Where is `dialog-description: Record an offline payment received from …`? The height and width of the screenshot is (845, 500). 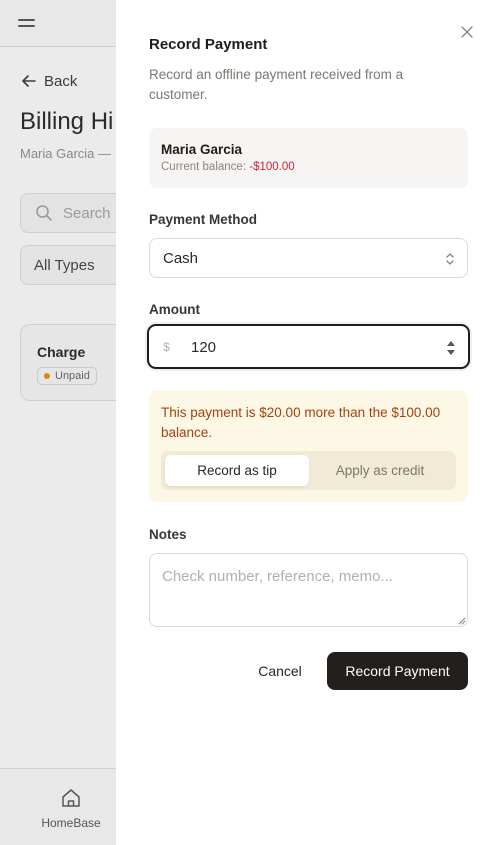
dialog-description: Record an offline payment received from … is located at coordinates (276, 84).